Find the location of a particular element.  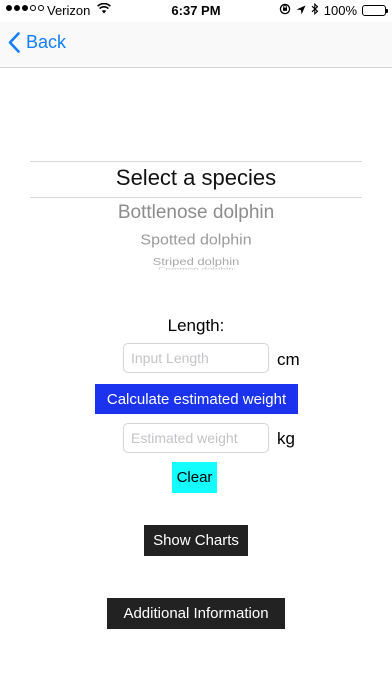

clear-button: Clear is located at coordinates (194, 477).